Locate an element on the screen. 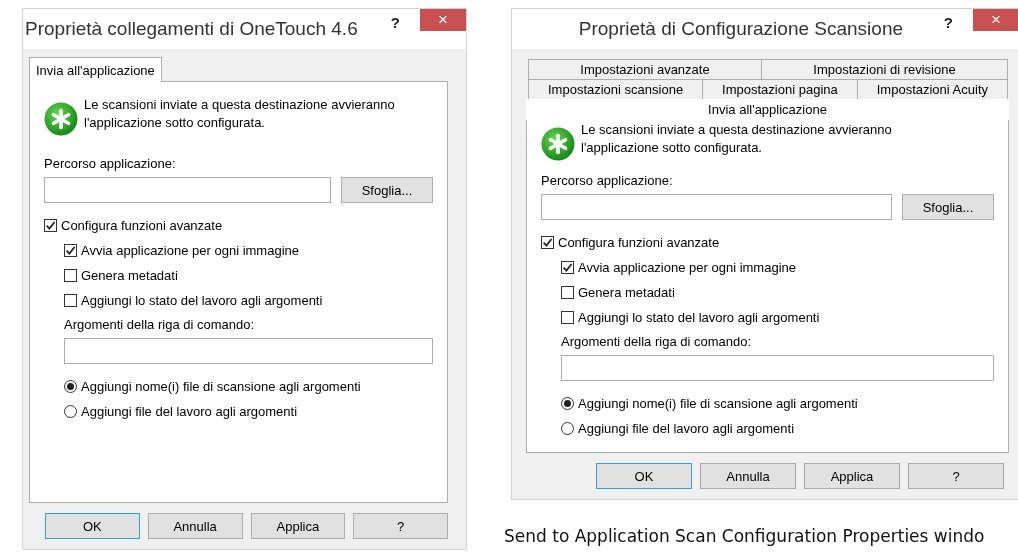 The height and width of the screenshot is (554, 1018). tab: Impostazioni scansione is located at coordinates (616, 89).